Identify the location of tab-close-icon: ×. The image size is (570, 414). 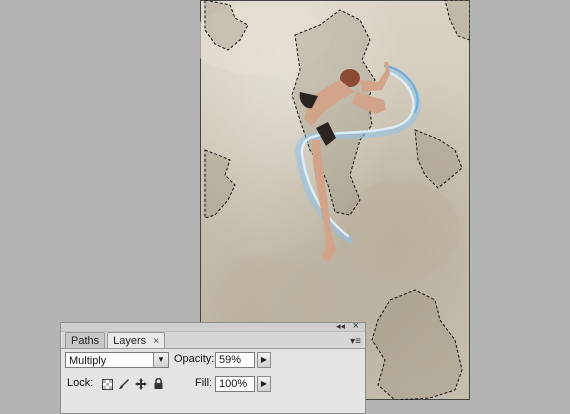
(156, 341).